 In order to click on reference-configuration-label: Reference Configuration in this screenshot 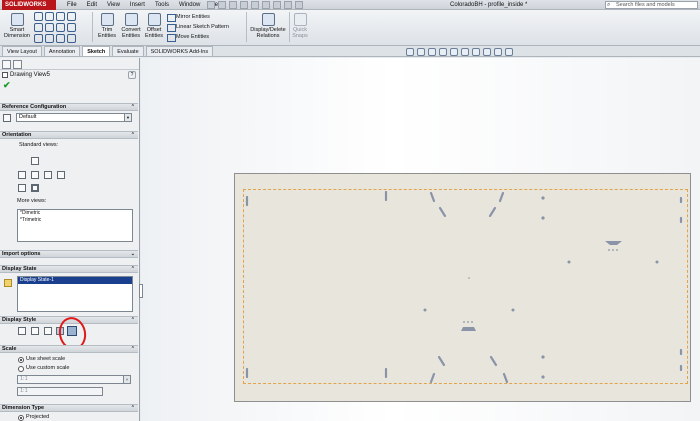, I will do `click(34, 107)`.